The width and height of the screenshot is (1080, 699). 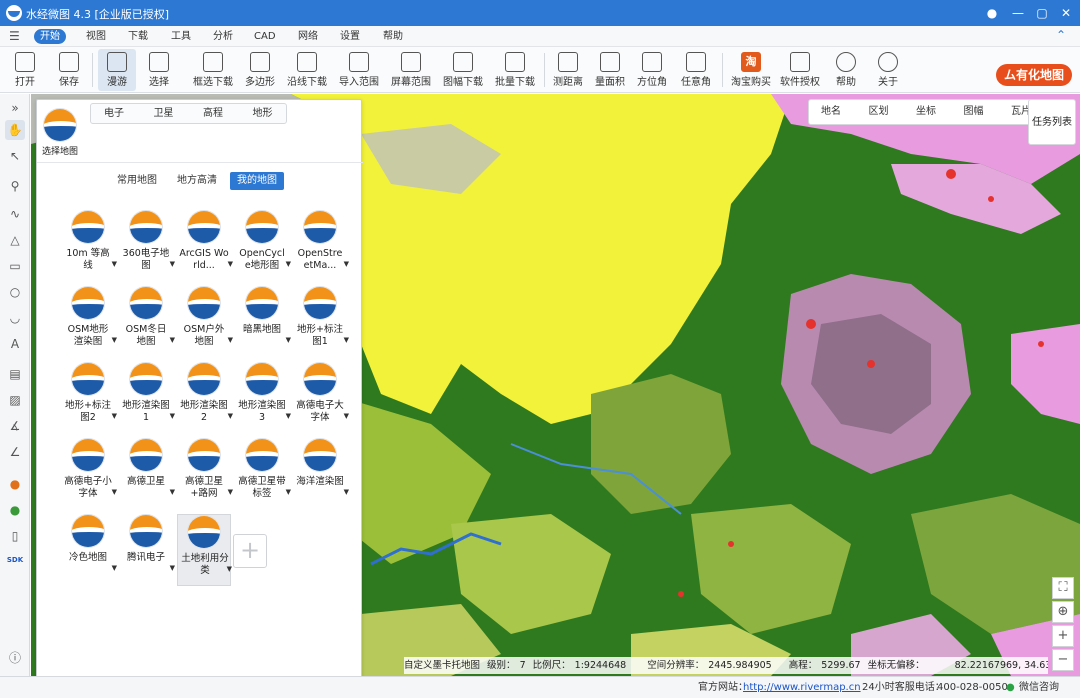 What do you see at coordinates (147, 322) in the screenshot?
I see `map-item: OSM冬日地图 ▼` at bounding box center [147, 322].